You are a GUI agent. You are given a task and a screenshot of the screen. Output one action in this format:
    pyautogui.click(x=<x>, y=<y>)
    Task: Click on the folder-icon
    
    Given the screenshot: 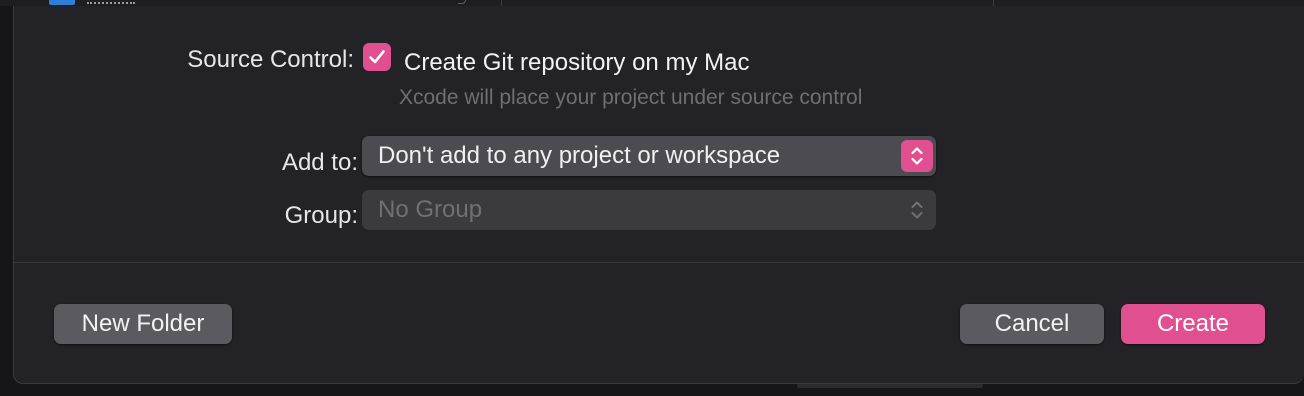 What is the action you would take?
    pyautogui.click(x=62, y=2)
    